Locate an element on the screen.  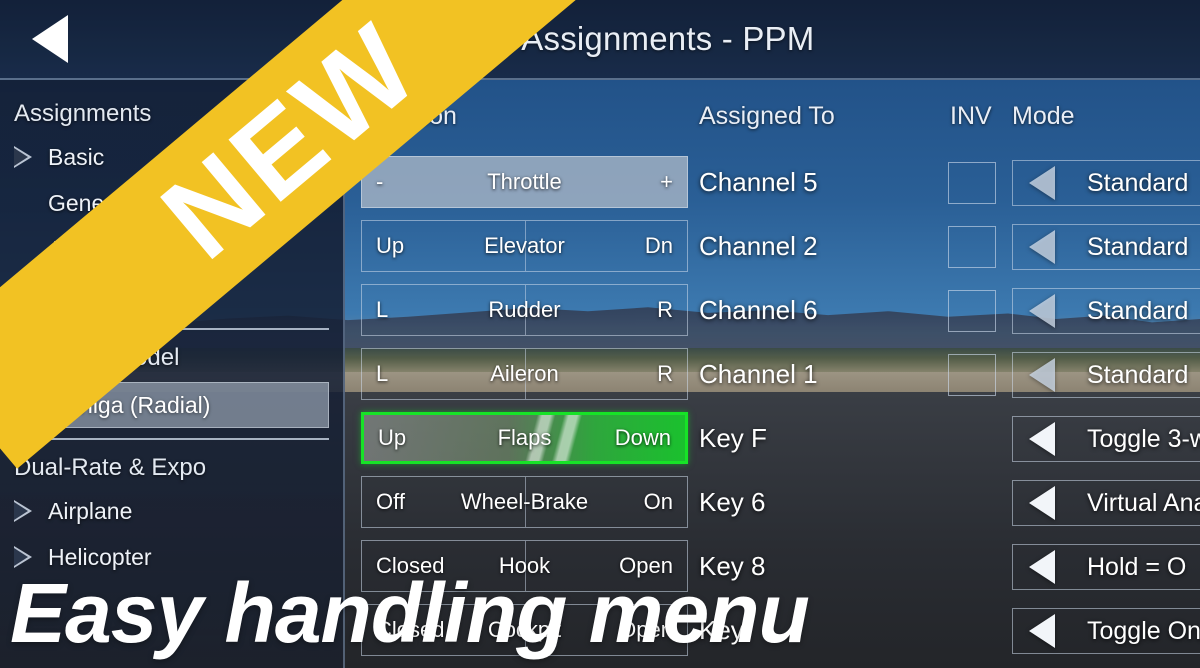
page-title: Function Assignments - PPM is located at coordinates (600, 38).